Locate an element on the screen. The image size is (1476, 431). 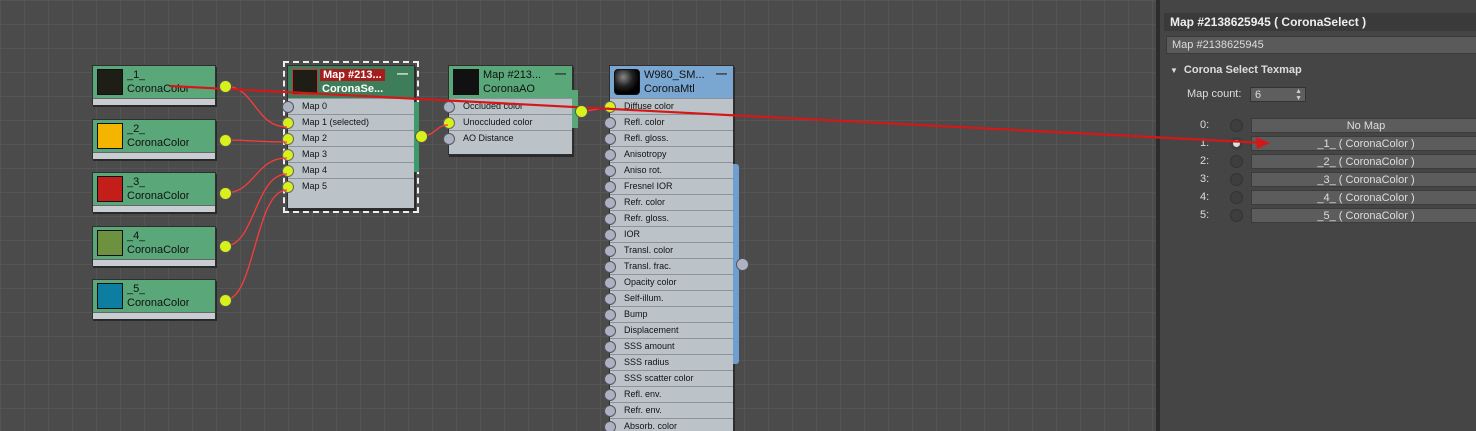
map-name-field: Map #2138625945 is located at coordinates (1321, 45).